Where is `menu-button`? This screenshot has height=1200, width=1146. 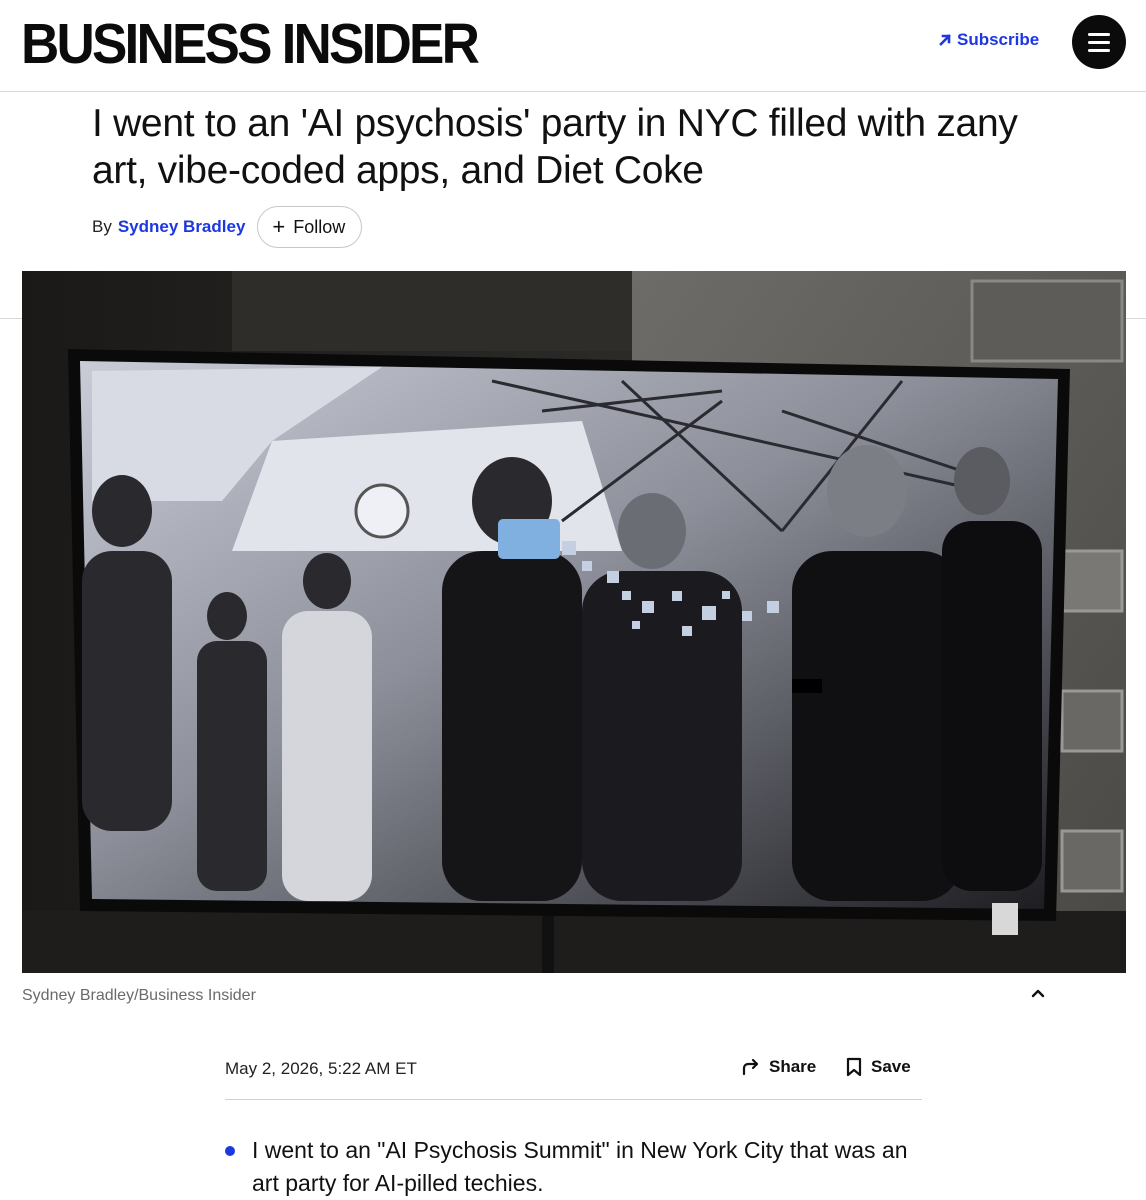
menu-button is located at coordinates (1099, 42).